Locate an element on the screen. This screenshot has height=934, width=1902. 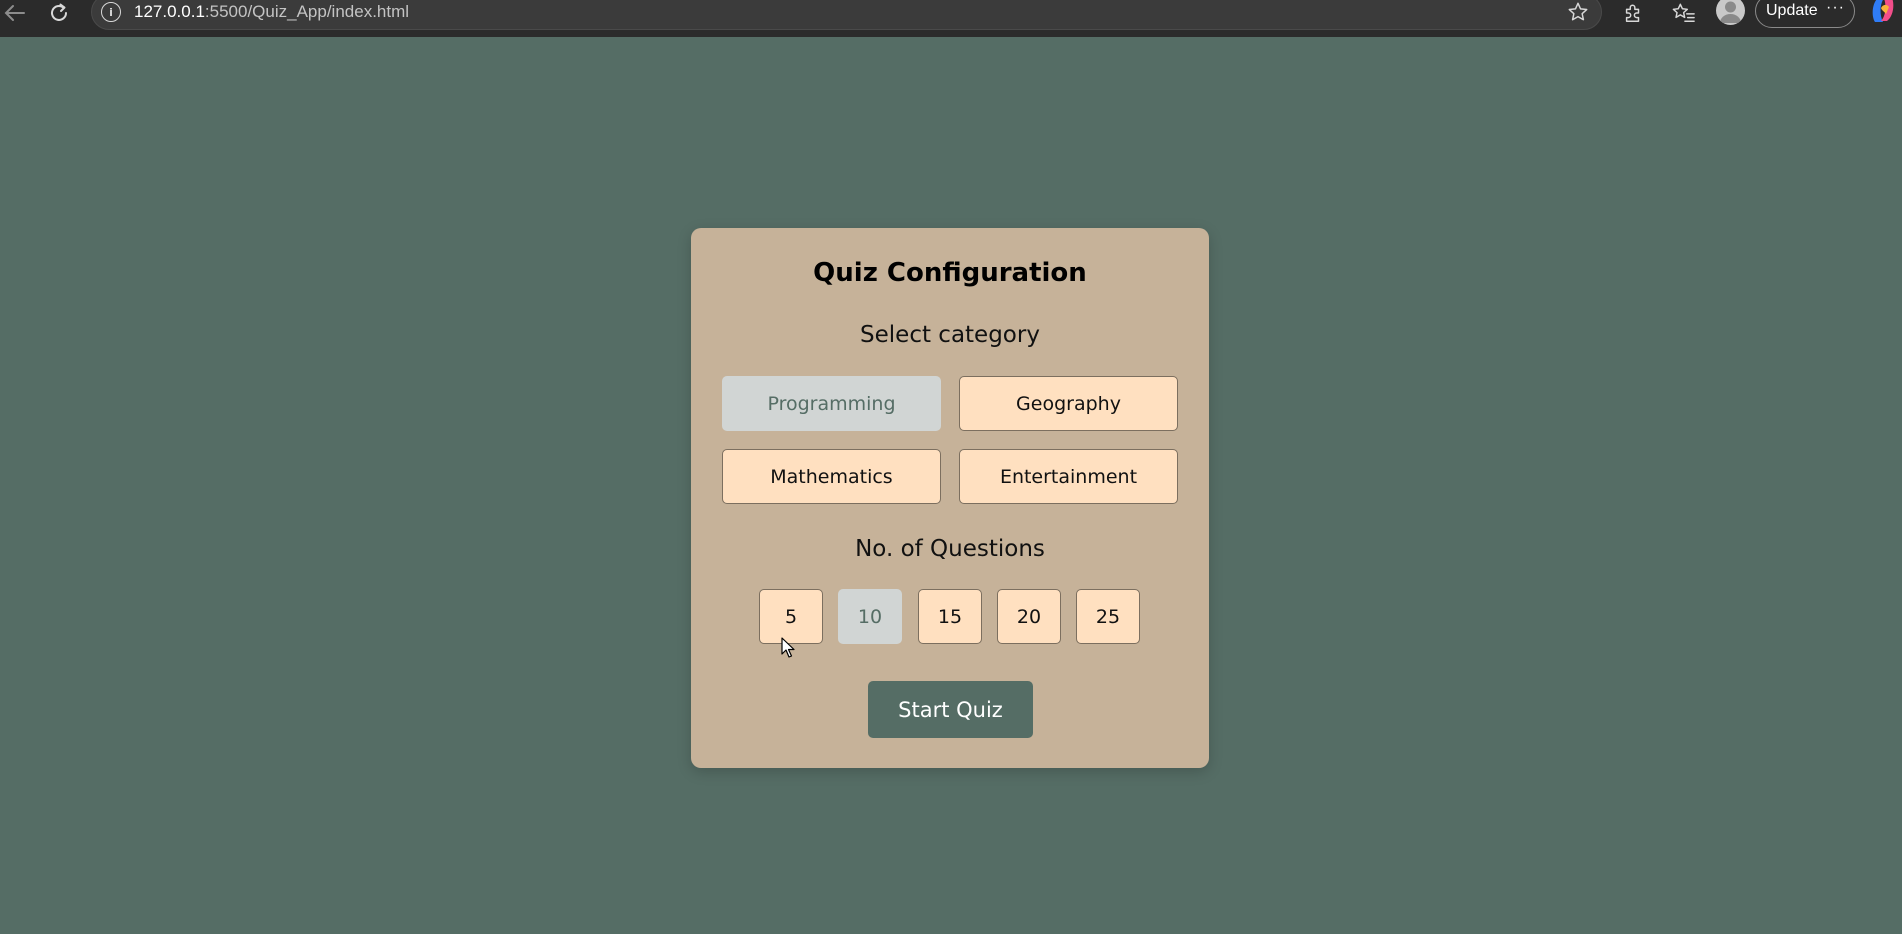
address-bar: i 127.0.0.1:5500/Quiz_App/index.html is located at coordinates (846, 15).